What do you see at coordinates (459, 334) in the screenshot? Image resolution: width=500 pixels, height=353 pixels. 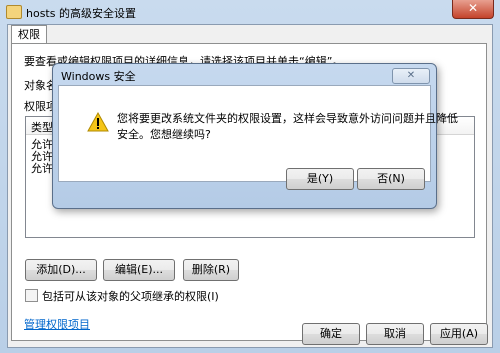 I see `apply-button: 应用(A)` at bounding box center [459, 334].